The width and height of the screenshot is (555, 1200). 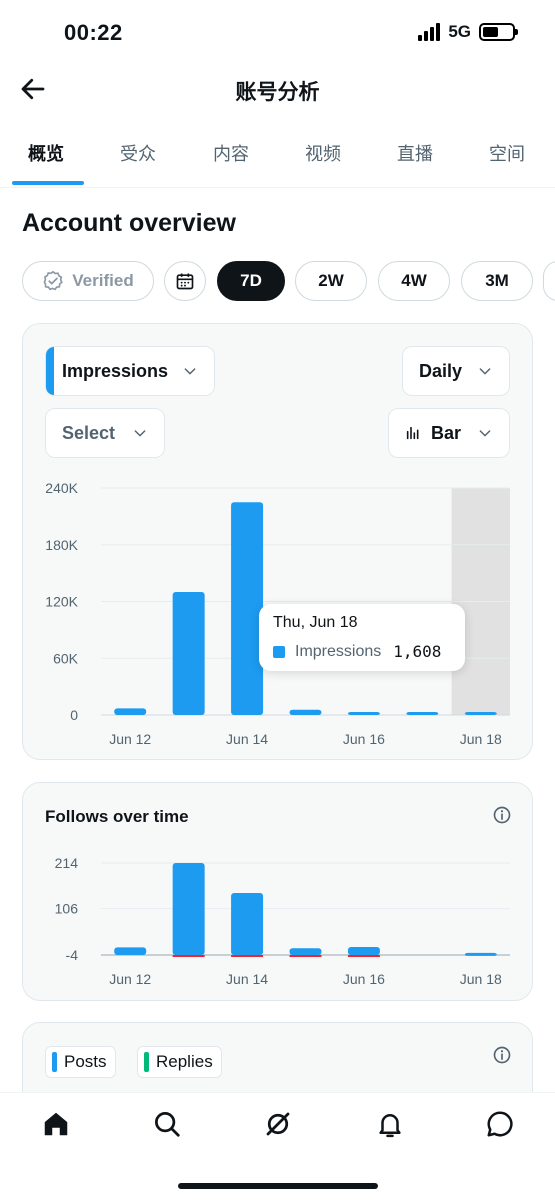 I want to click on follows-chart: -4 106 214 Jun 12 Jun 14 Jun 16 Jun 18, so click(x=278, y=918).